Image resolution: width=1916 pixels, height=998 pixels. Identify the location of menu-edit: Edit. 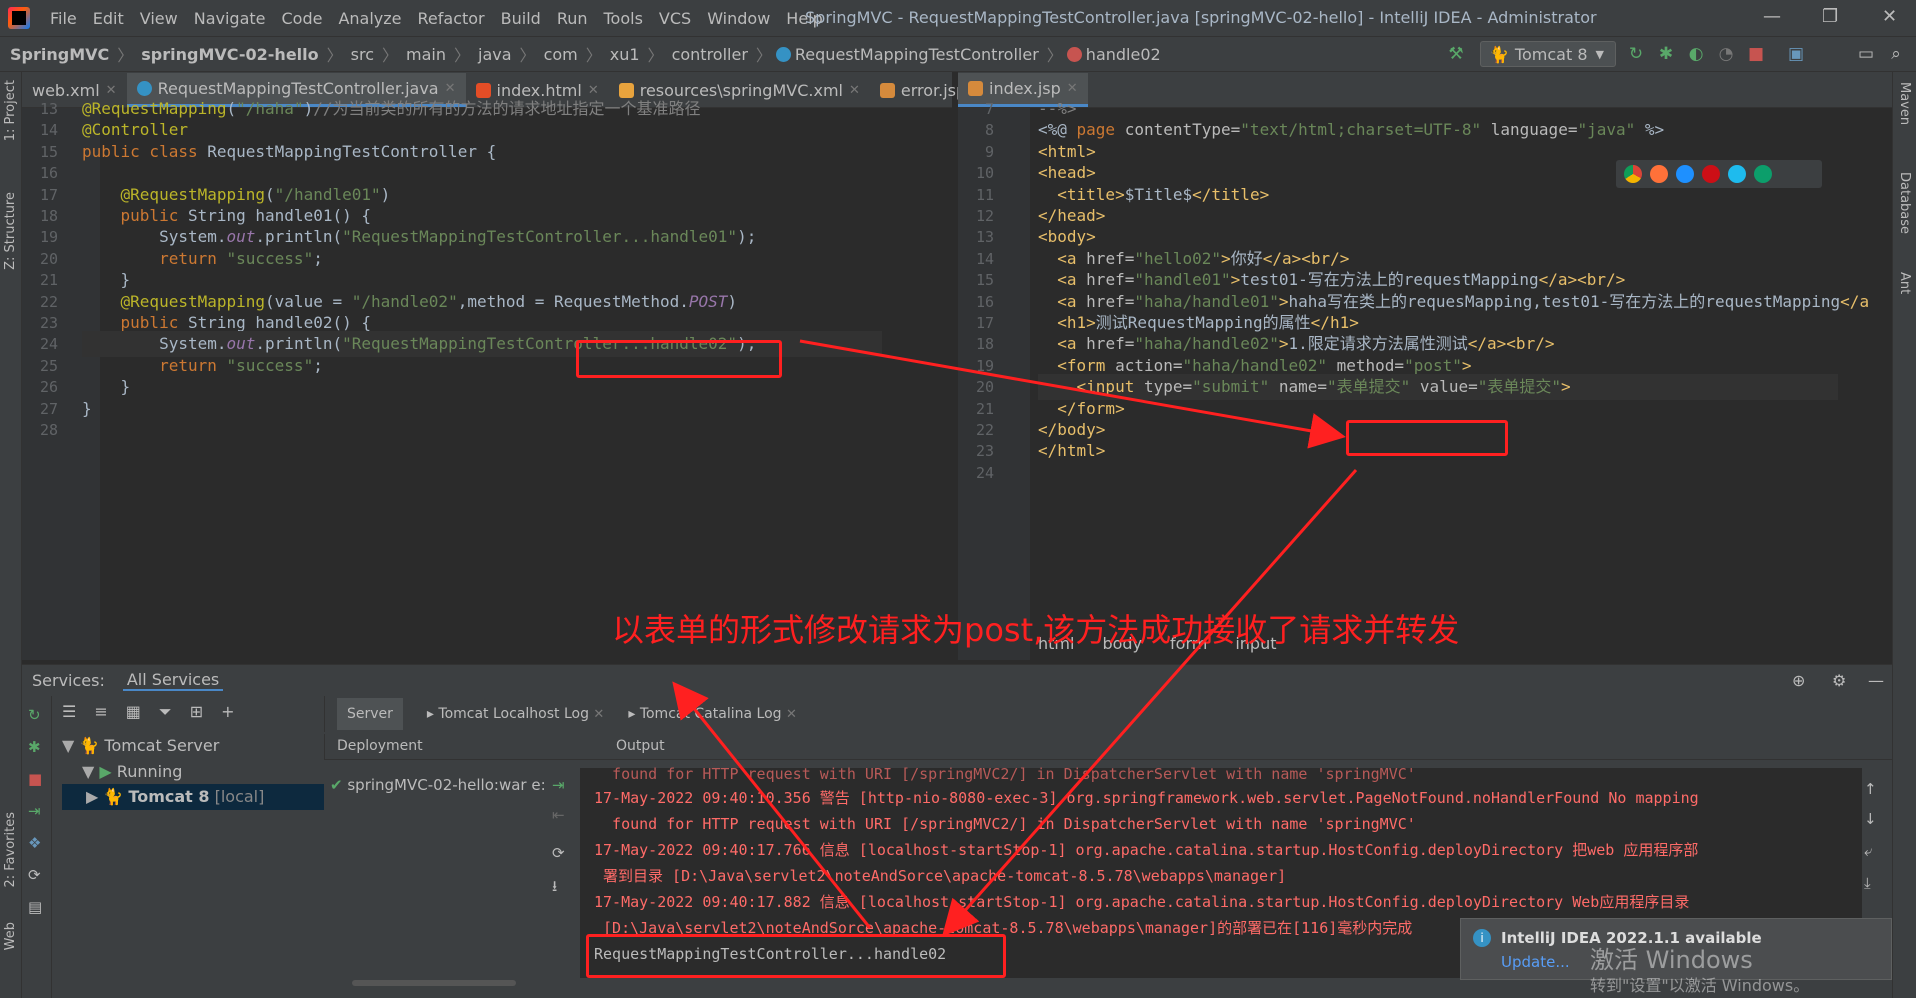
(108, 18).